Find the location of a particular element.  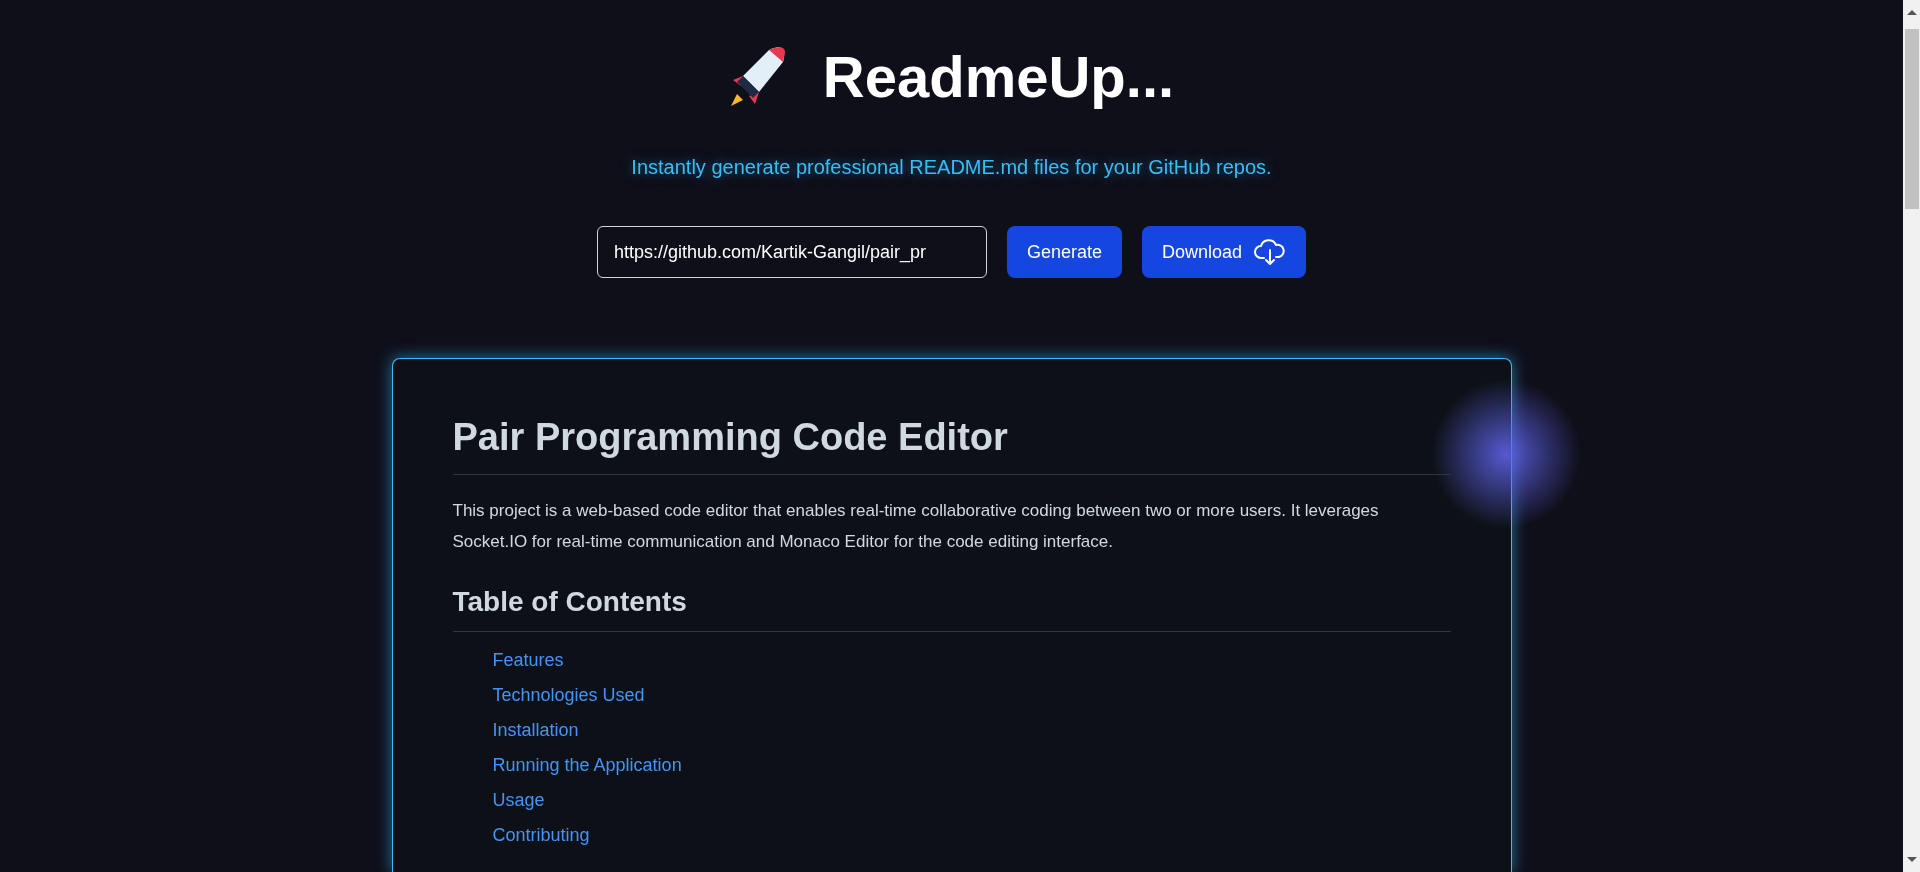

toc-link: Installation is located at coordinates (535, 730).